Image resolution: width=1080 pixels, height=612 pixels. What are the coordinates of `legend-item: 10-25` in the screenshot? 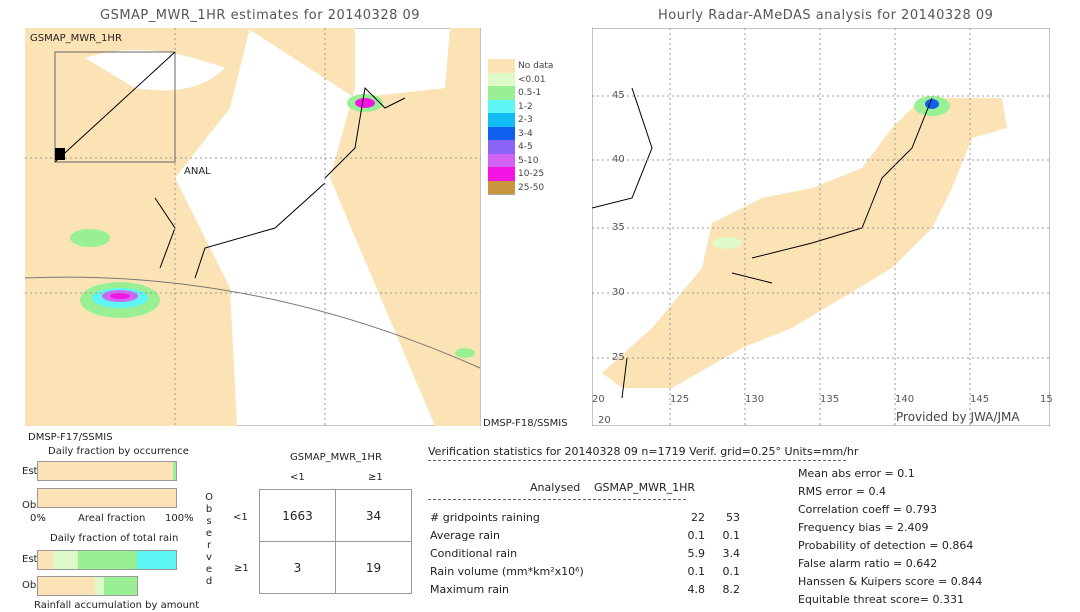 It's located at (520, 174).